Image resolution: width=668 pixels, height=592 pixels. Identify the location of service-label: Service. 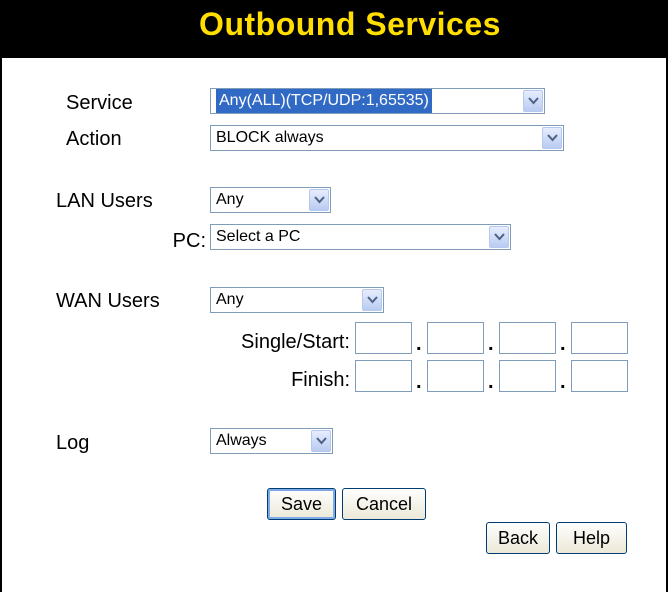
(99, 103).